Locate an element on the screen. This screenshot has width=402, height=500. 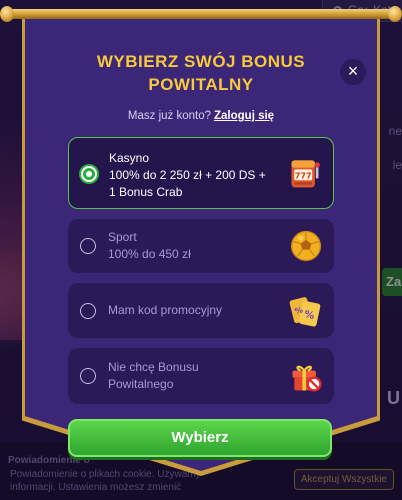
close-button: × is located at coordinates (353, 72).